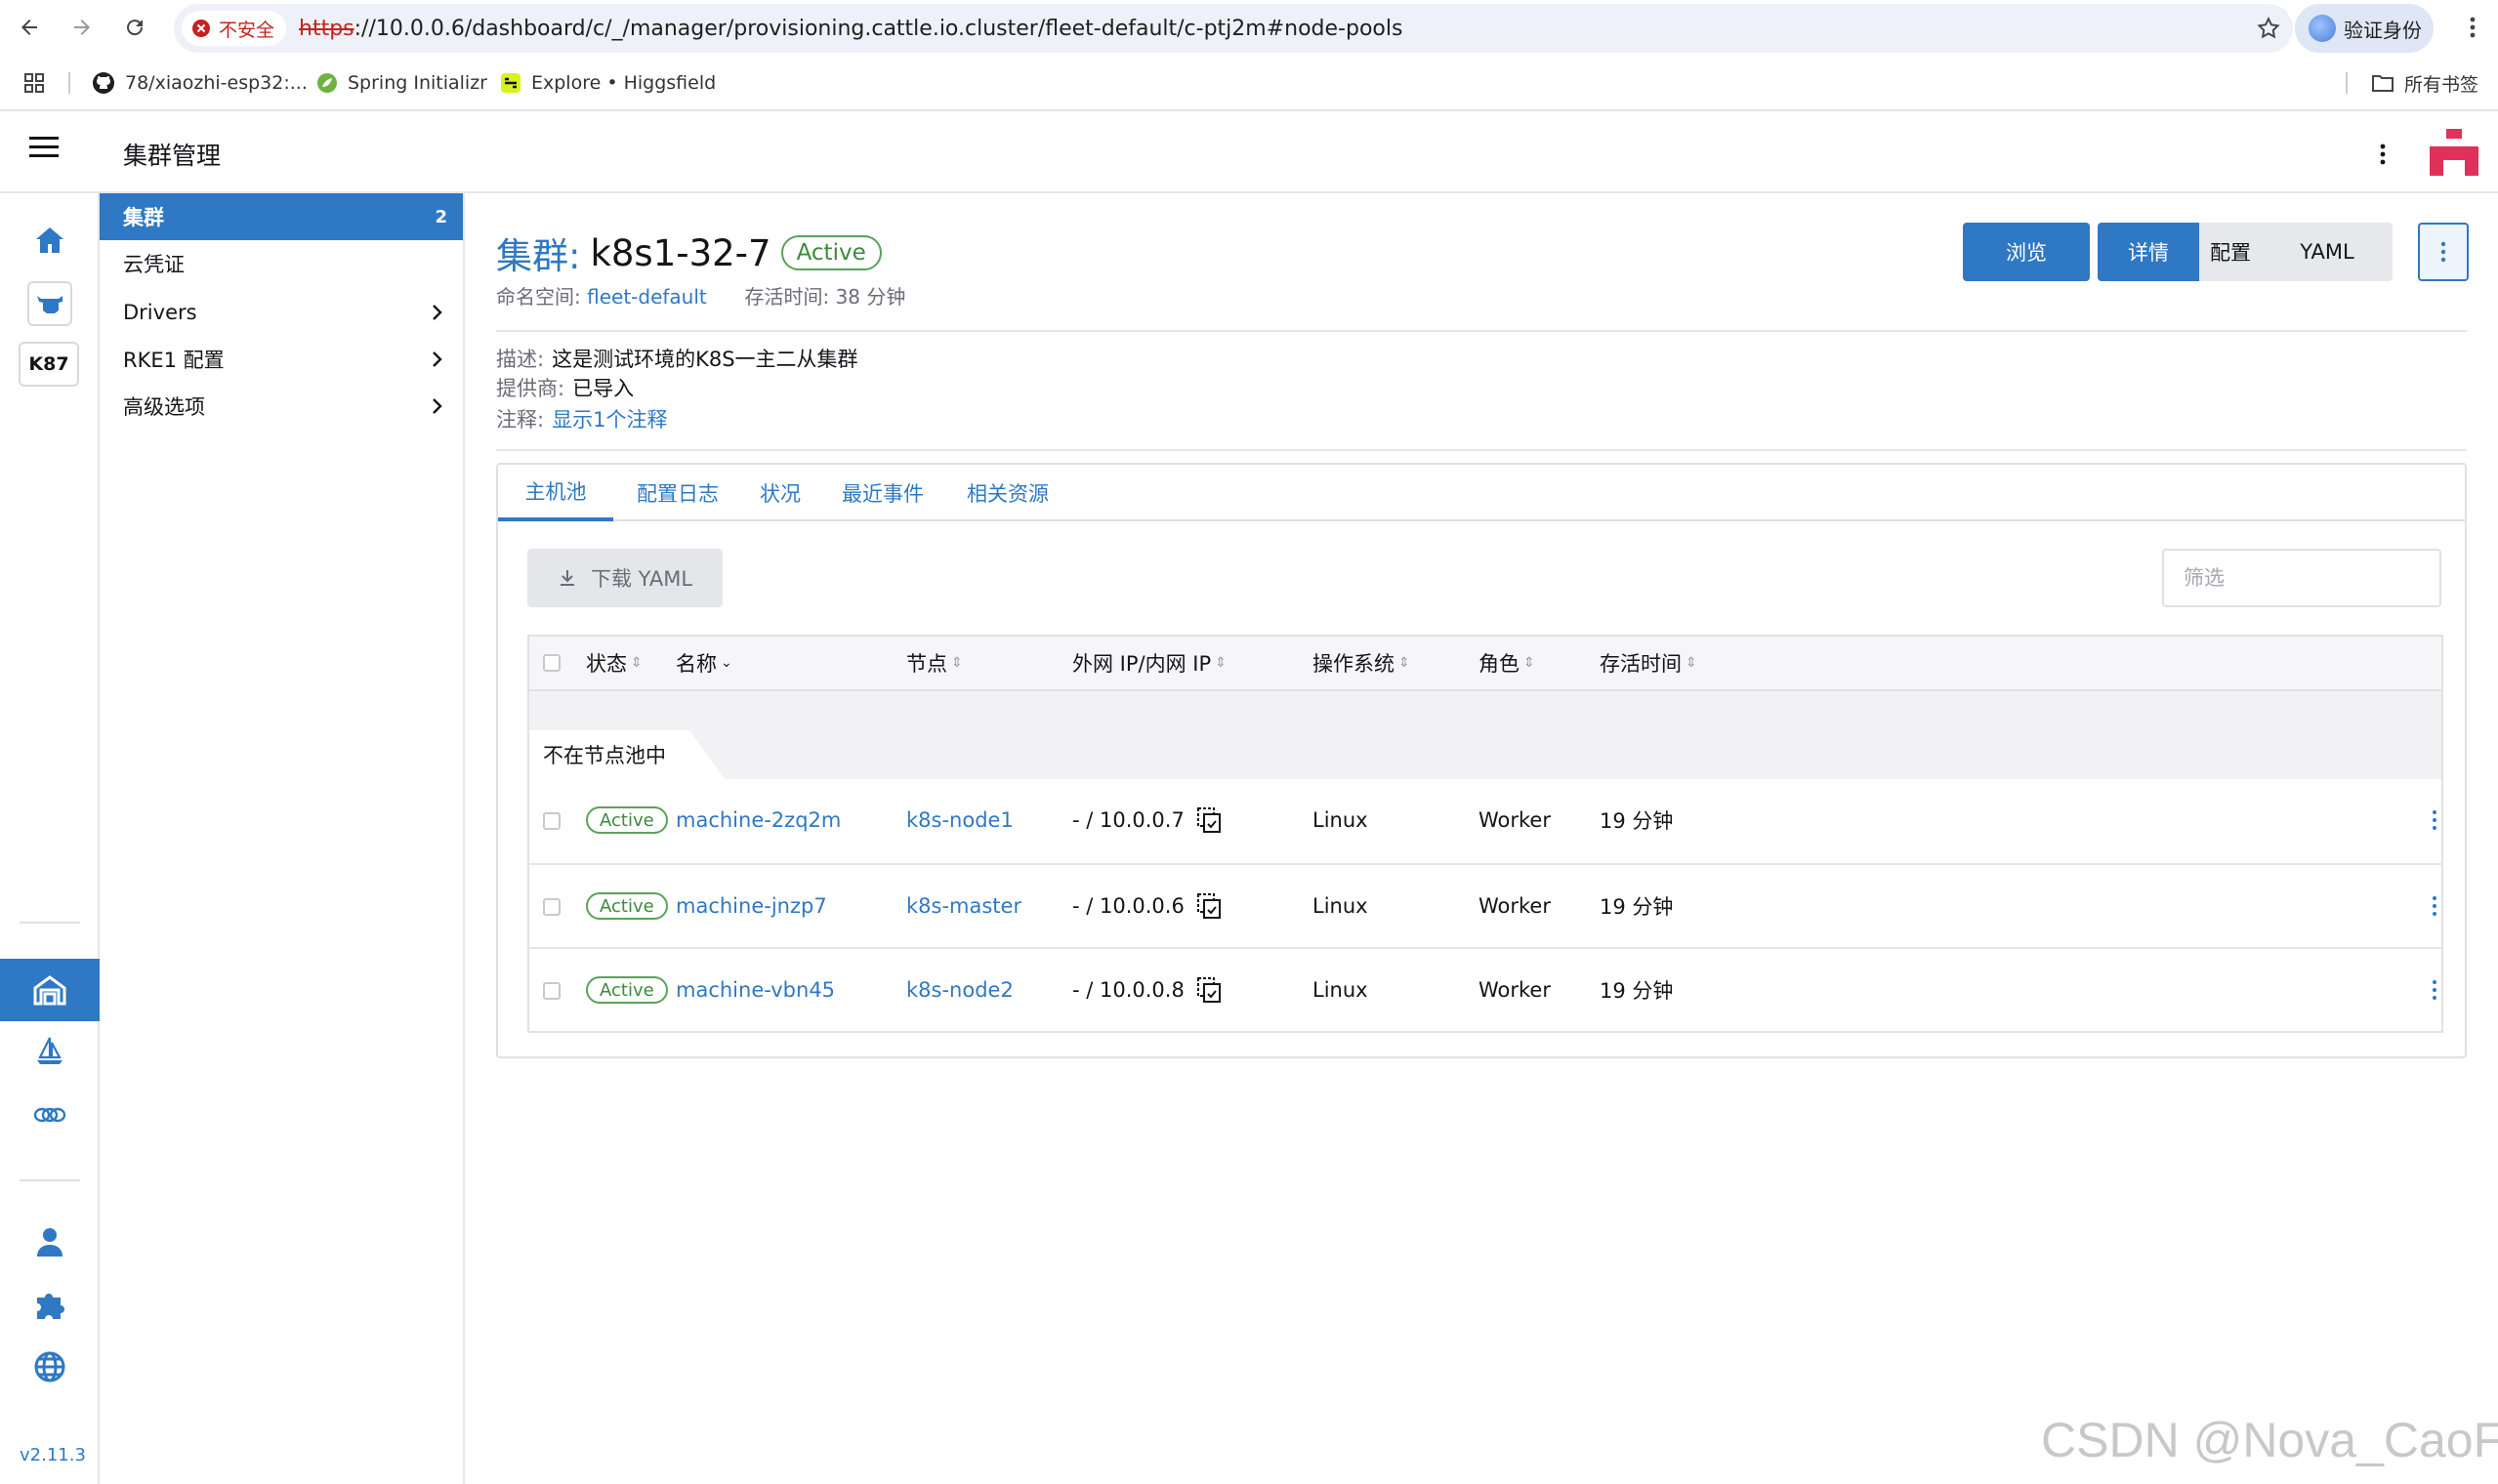 This screenshot has height=1484, width=2498. Describe the element at coordinates (2383, 30) in the screenshot. I see `verify-label: 验证身份` at that location.